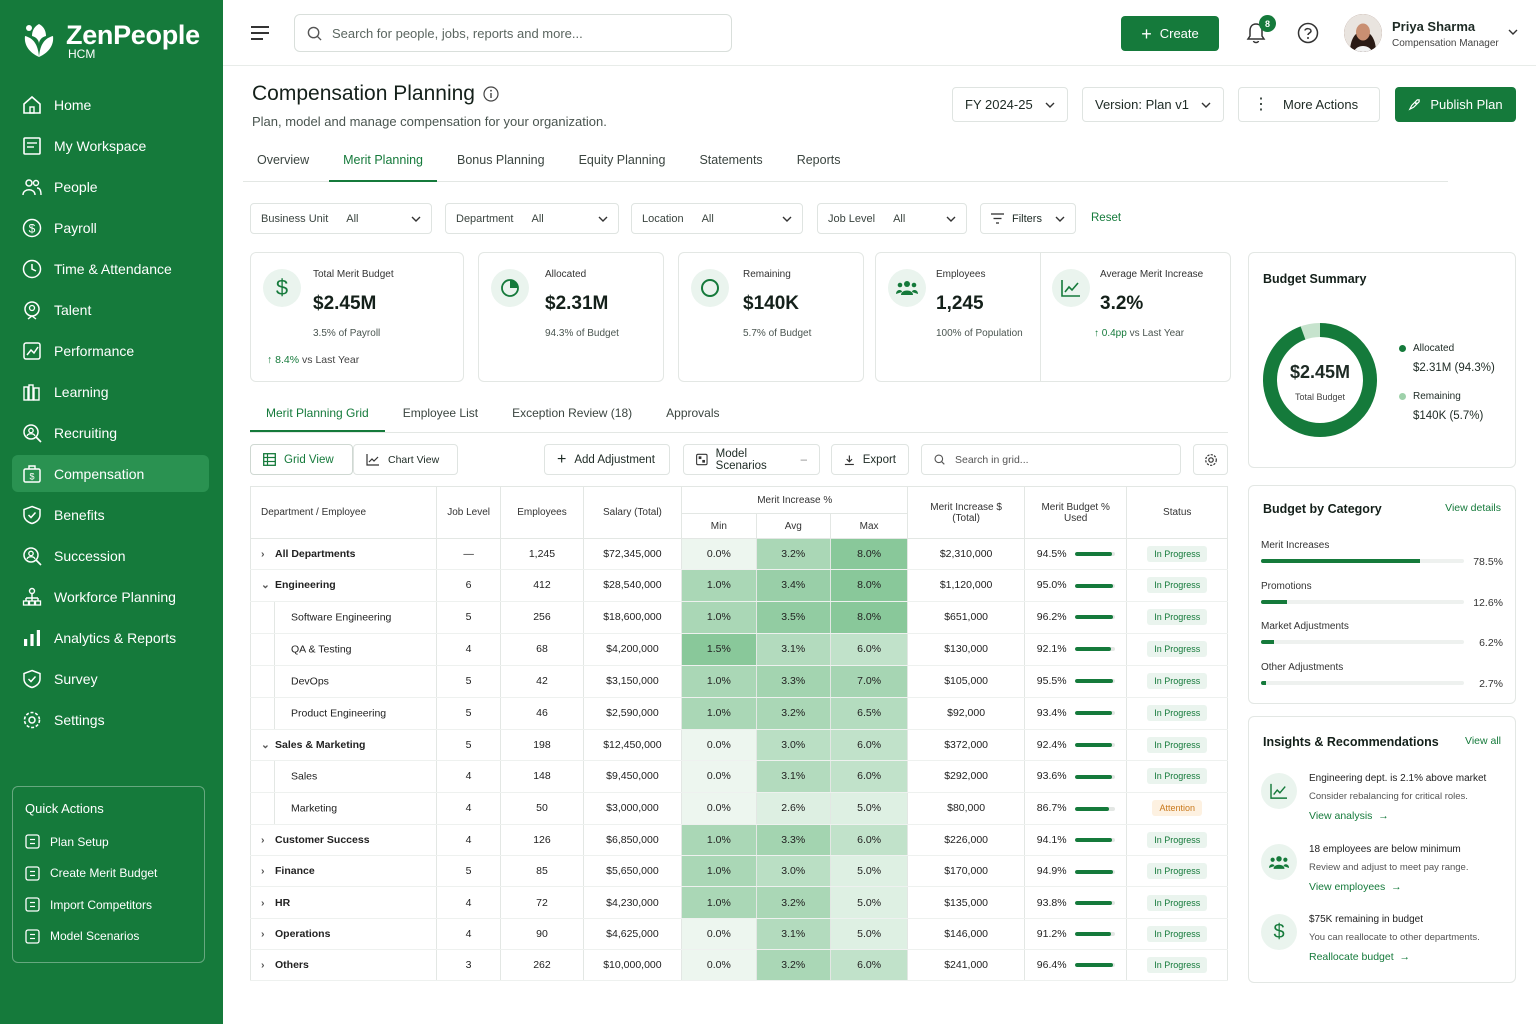  What do you see at coordinates (110, 596) in the screenshot?
I see `sidebar-item-workforce-planning: Workforce Planning` at bounding box center [110, 596].